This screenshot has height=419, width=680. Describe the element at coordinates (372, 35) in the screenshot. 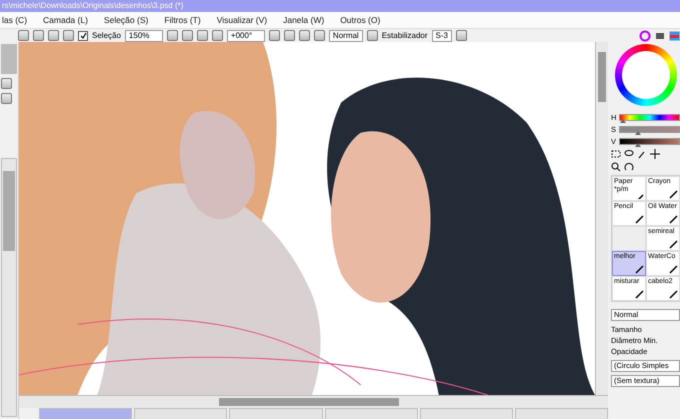

I see `view-mode-button` at that location.